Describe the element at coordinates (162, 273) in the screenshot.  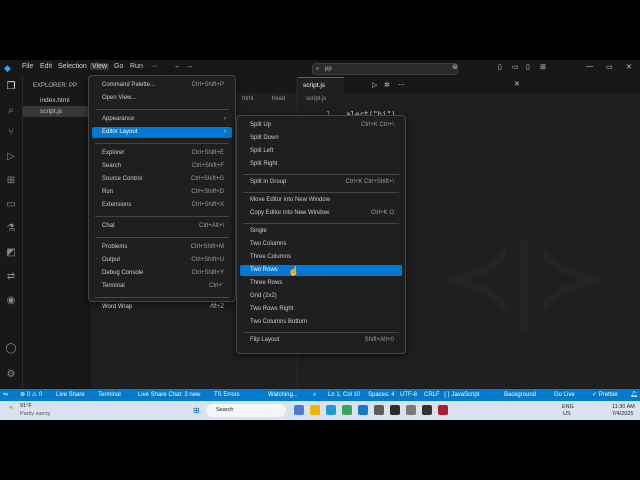
I see `menu-item-debug-console: Debug Console Ctrl+Shift+Y` at that location.